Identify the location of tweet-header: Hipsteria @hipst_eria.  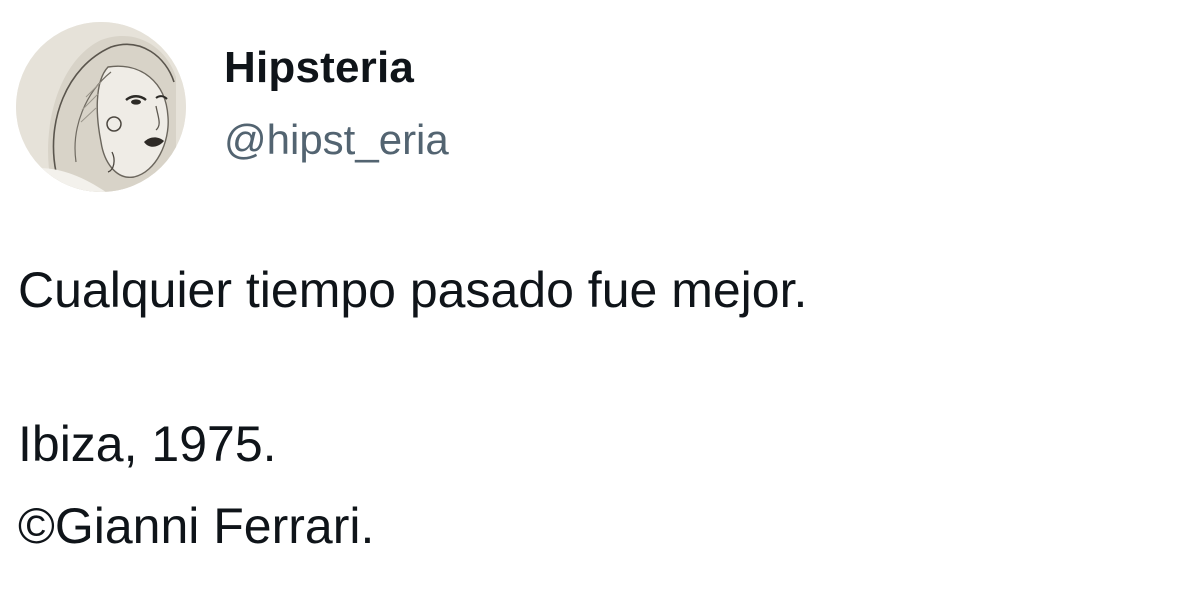
(232, 107).